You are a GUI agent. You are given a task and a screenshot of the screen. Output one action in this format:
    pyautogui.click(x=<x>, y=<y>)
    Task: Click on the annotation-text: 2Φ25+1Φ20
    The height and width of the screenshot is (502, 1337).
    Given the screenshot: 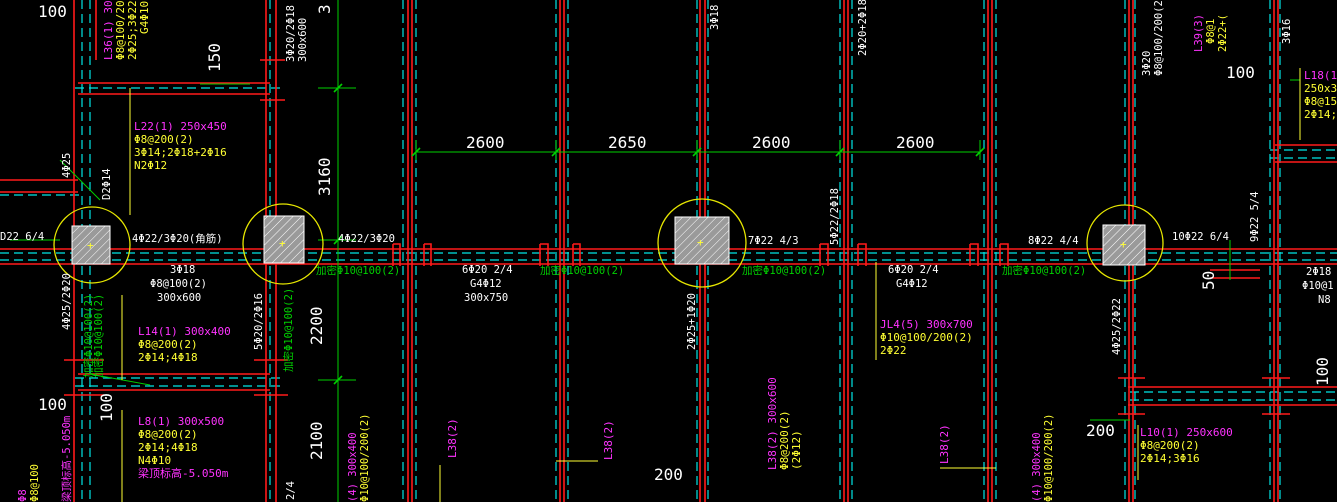 What is the action you would take?
    pyautogui.click(x=692, y=321)
    